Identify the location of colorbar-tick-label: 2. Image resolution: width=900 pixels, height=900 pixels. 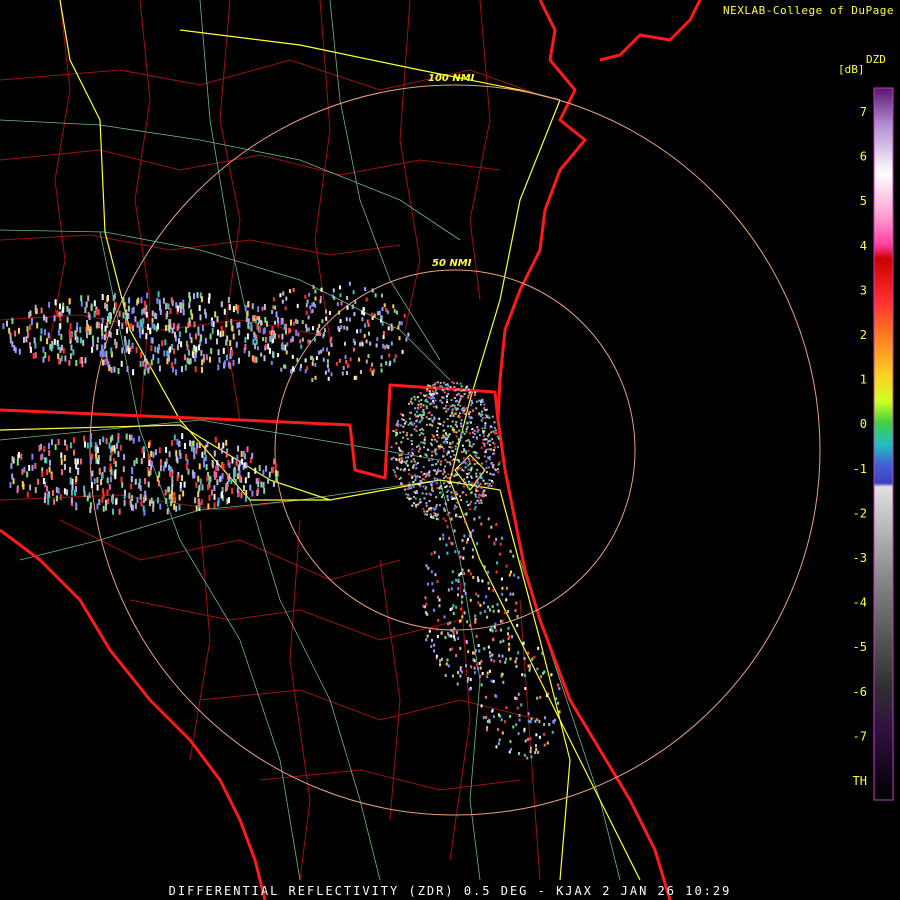
(863, 335).